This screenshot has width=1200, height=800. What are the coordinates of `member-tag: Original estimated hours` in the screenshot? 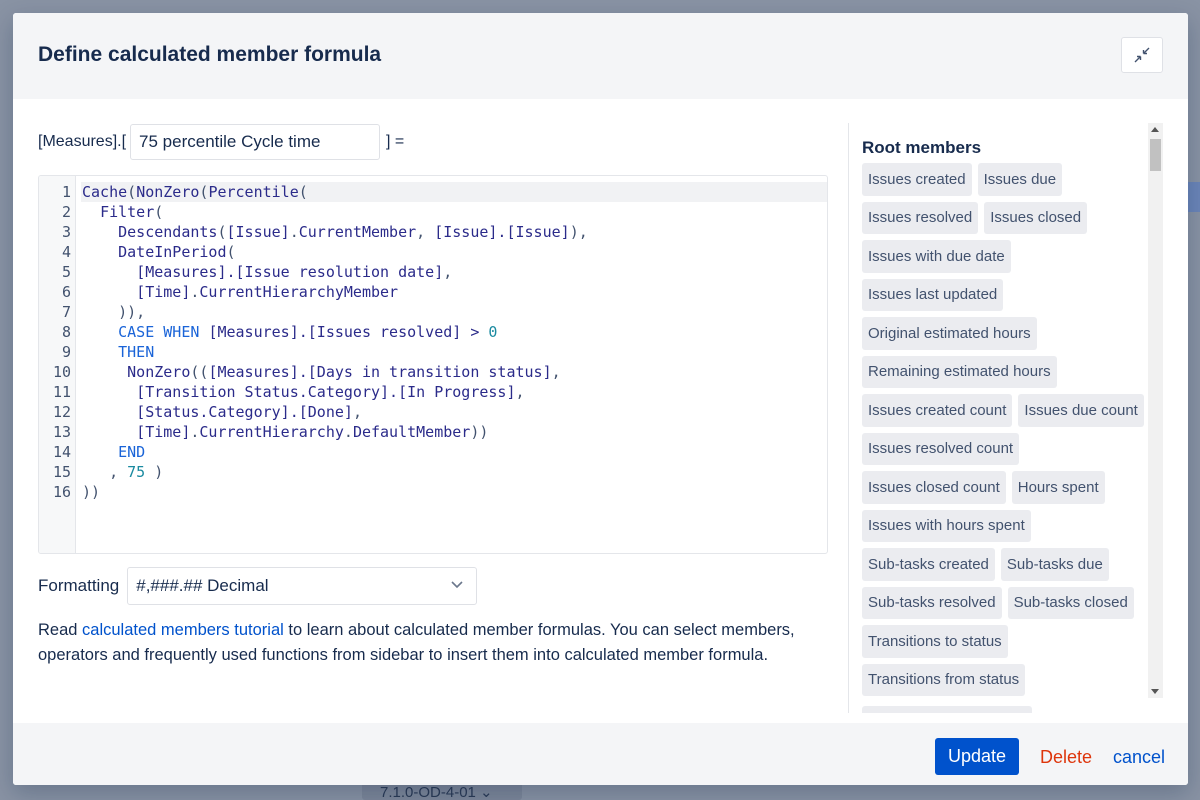 It's located at (949, 333).